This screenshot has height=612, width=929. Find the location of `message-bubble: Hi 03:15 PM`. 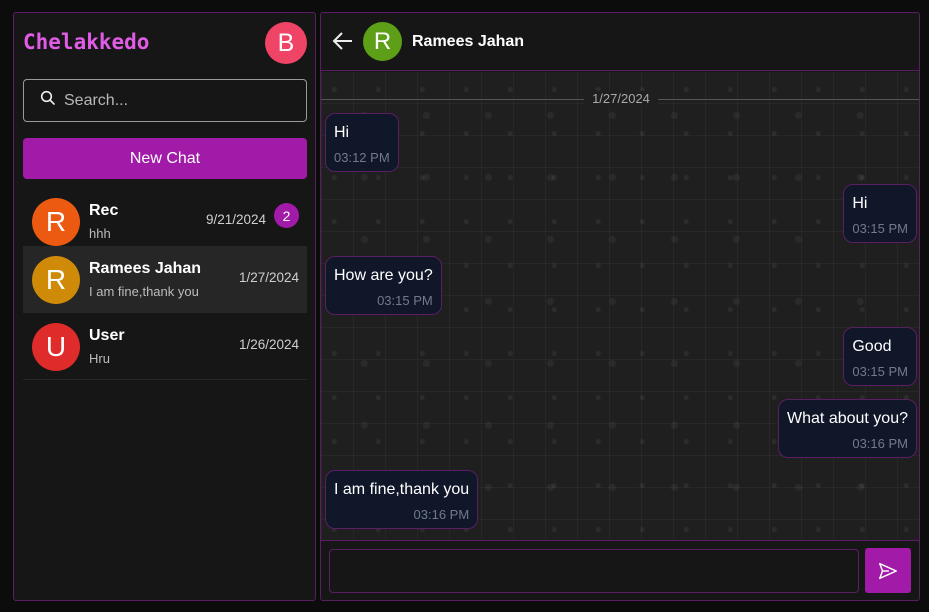

message-bubble: Hi 03:15 PM is located at coordinates (880, 213).